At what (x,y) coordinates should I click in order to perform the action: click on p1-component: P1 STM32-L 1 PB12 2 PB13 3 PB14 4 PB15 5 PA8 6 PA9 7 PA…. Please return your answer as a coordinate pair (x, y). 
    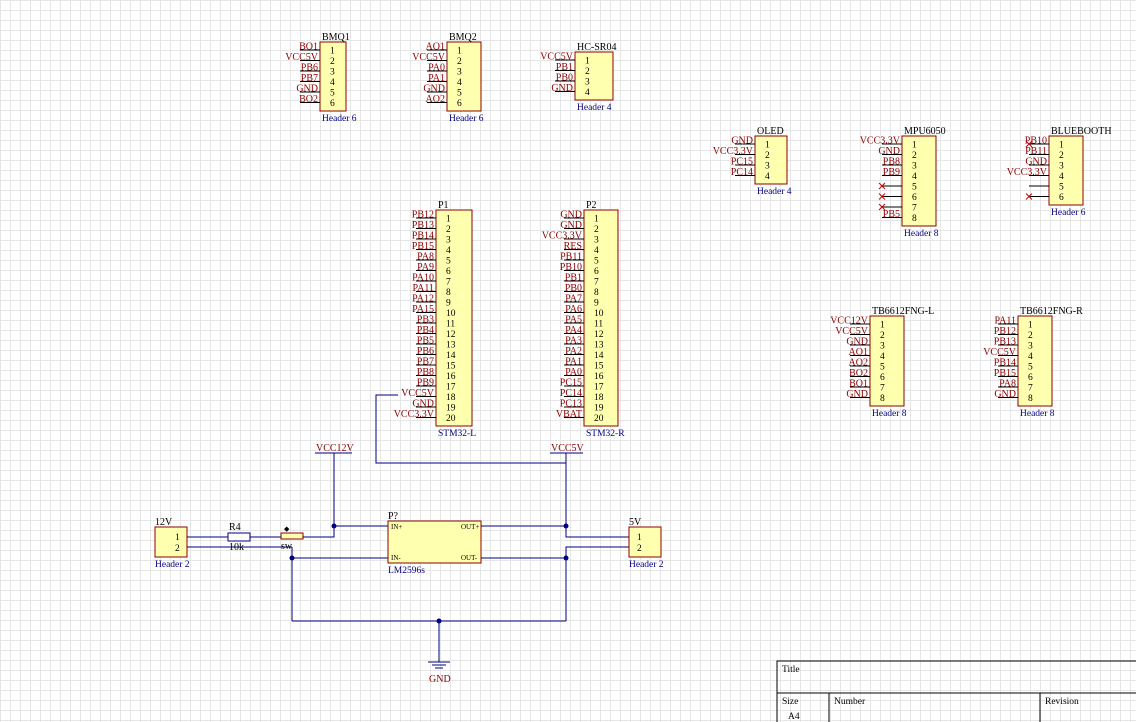
    Looking at the image, I should click on (435, 319).